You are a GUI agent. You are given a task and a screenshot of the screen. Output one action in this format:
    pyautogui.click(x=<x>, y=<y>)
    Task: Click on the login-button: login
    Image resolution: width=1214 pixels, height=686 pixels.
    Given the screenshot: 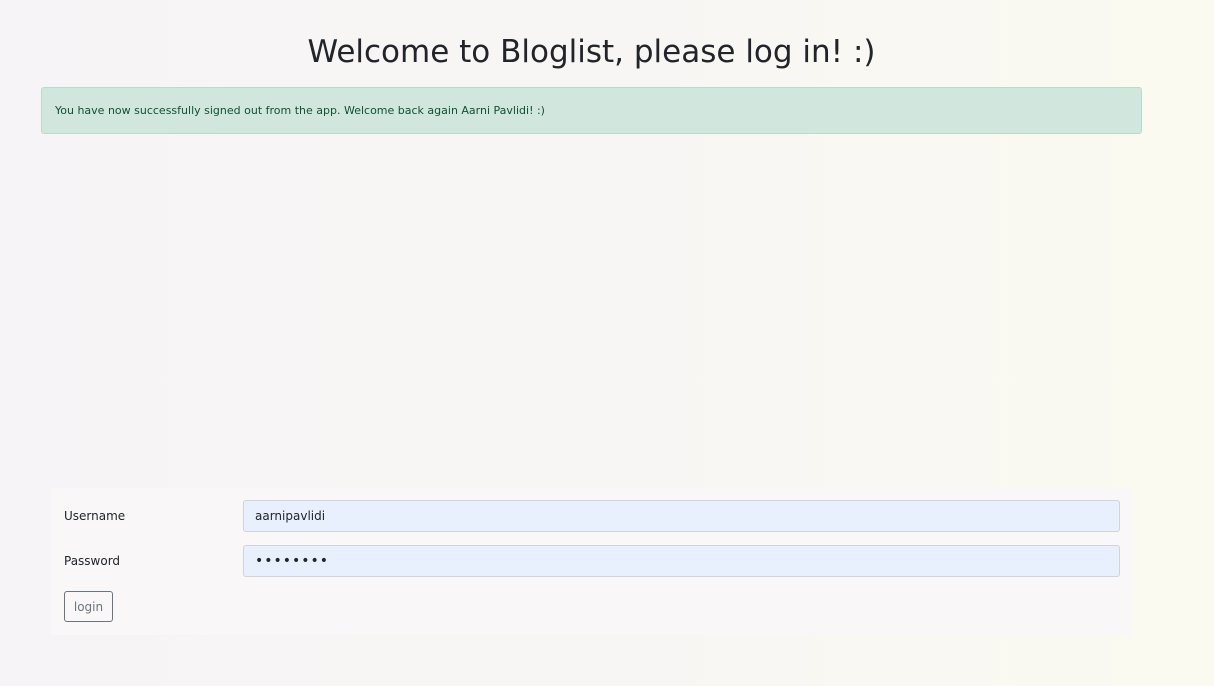 What is the action you would take?
    pyautogui.click(x=88, y=606)
    